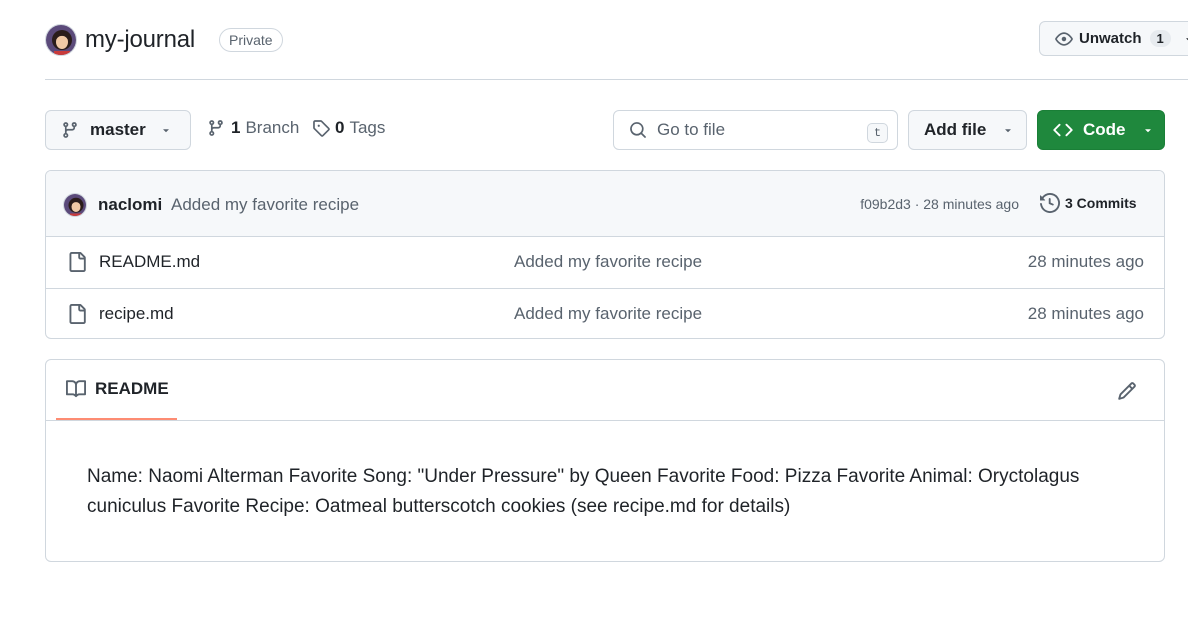 This screenshot has width=1188, height=617. Describe the element at coordinates (1104, 129) in the screenshot. I see `code-label: Code` at that location.